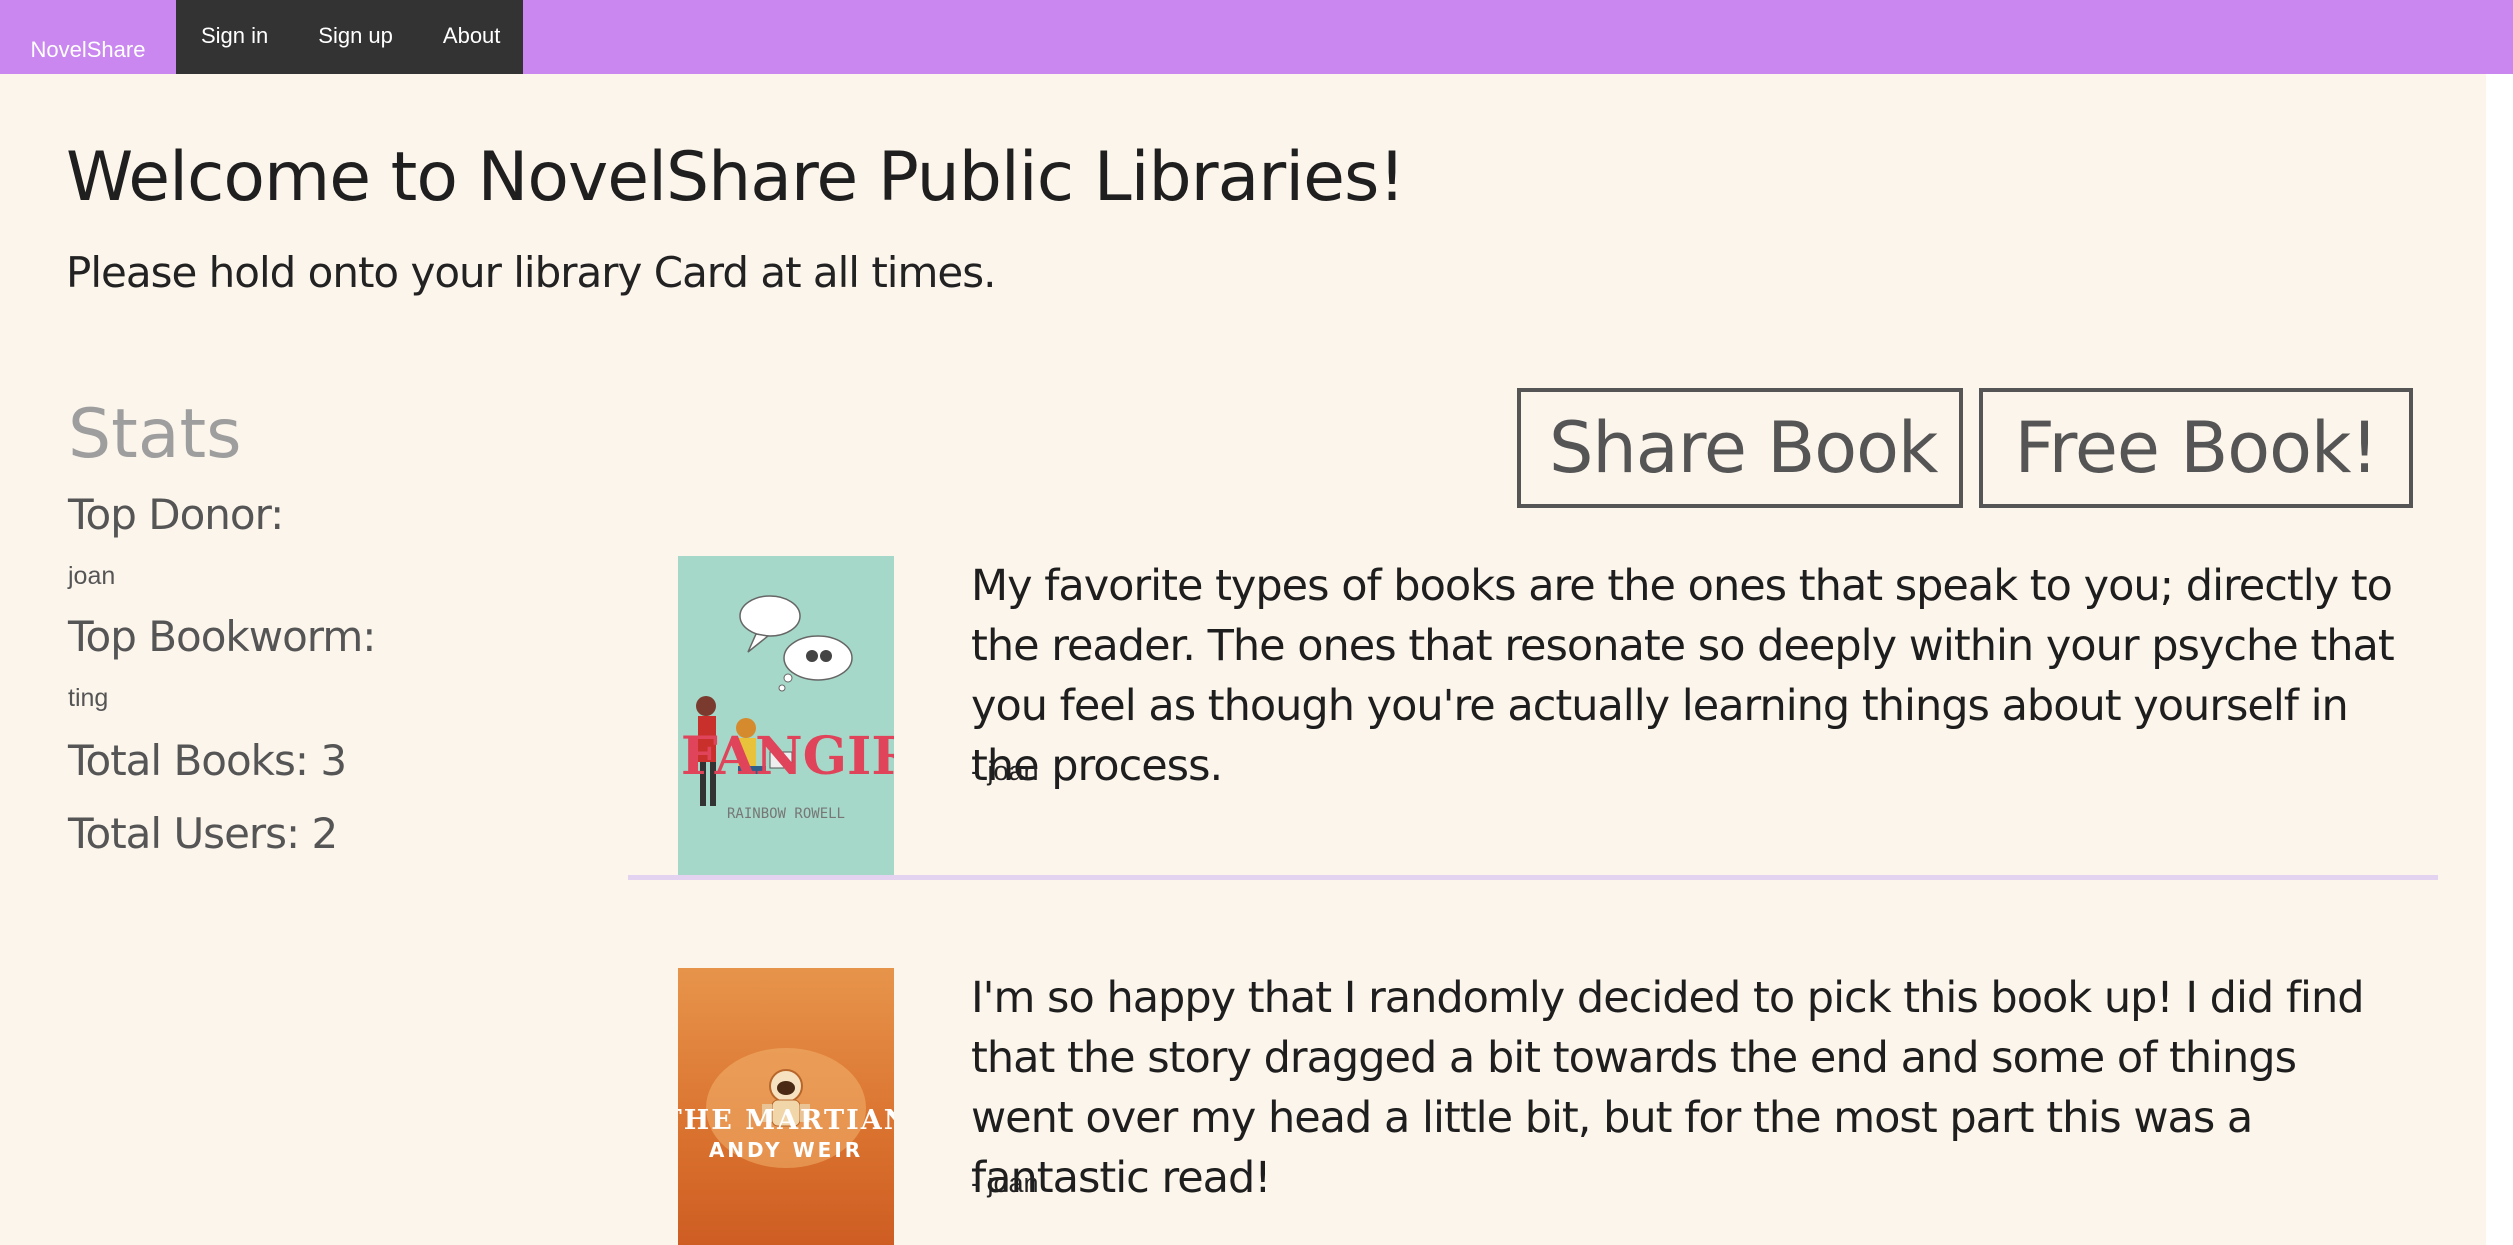 The height and width of the screenshot is (1245, 2513). I want to click on book-cover-image: FANGIRL RAINBOW ROWELL, so click(786, 716).